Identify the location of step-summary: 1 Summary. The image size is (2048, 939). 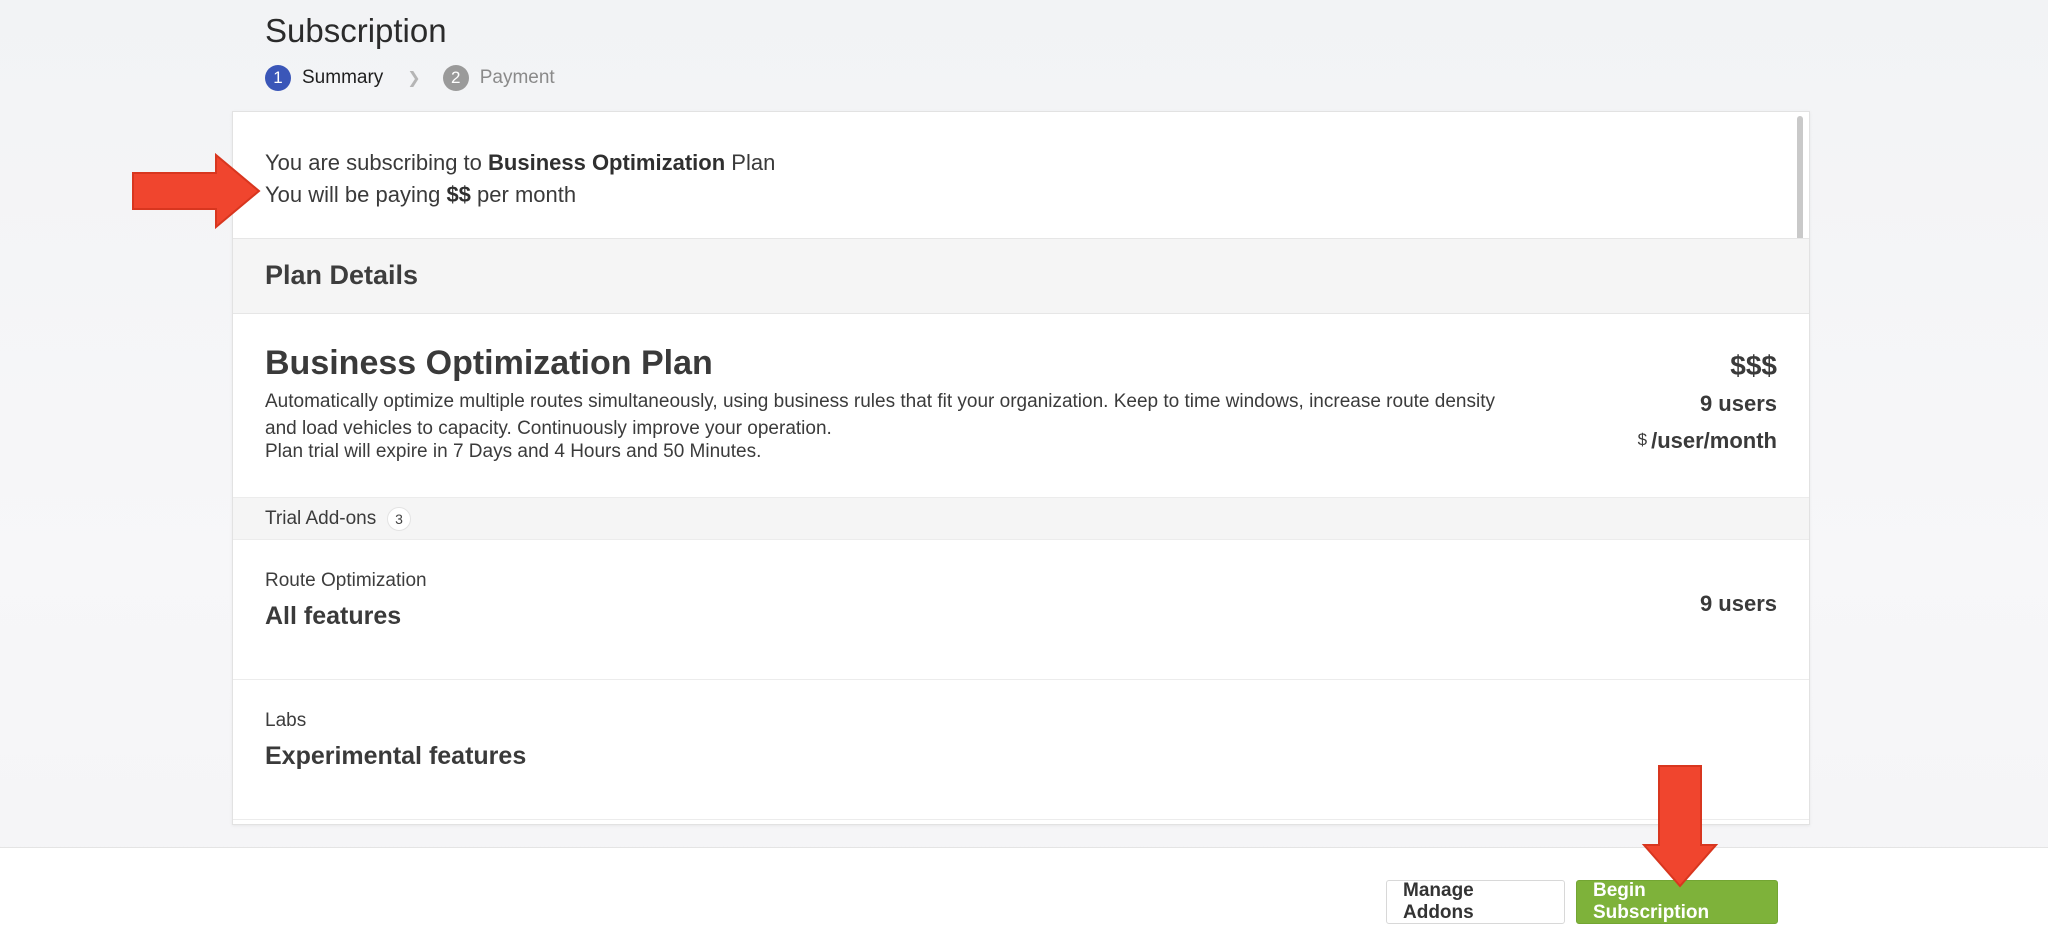
(324, 78).